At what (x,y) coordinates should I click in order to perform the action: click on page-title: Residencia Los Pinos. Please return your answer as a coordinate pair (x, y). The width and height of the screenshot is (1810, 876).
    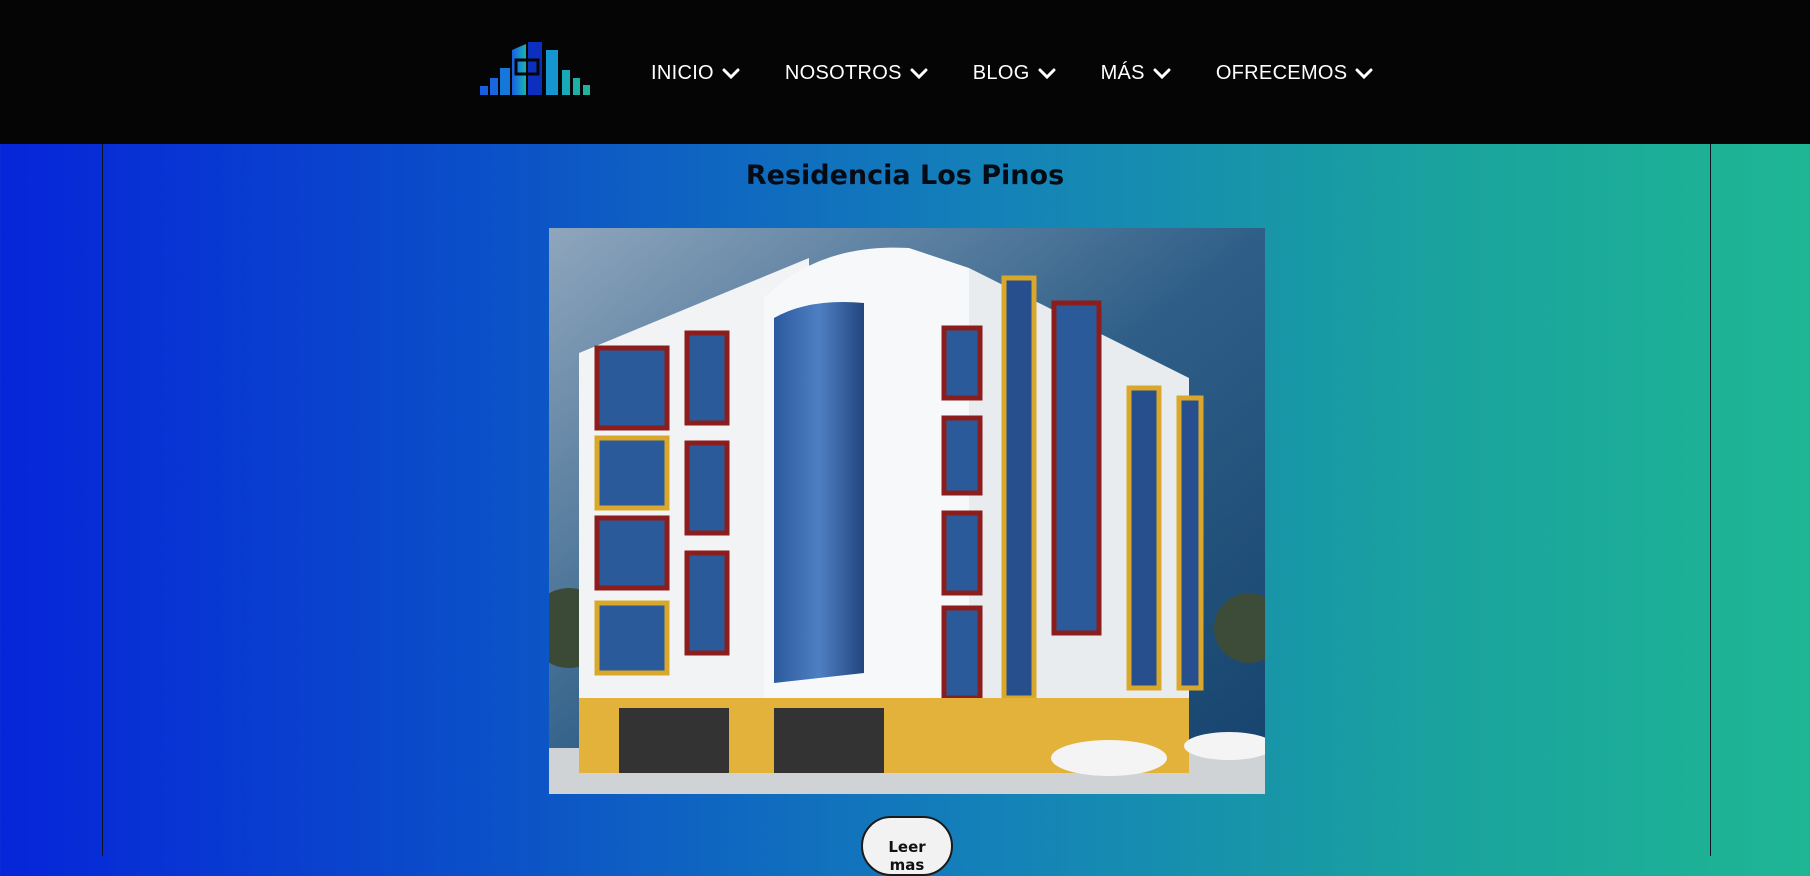
    Looking at the image, I should click on (905, 175).